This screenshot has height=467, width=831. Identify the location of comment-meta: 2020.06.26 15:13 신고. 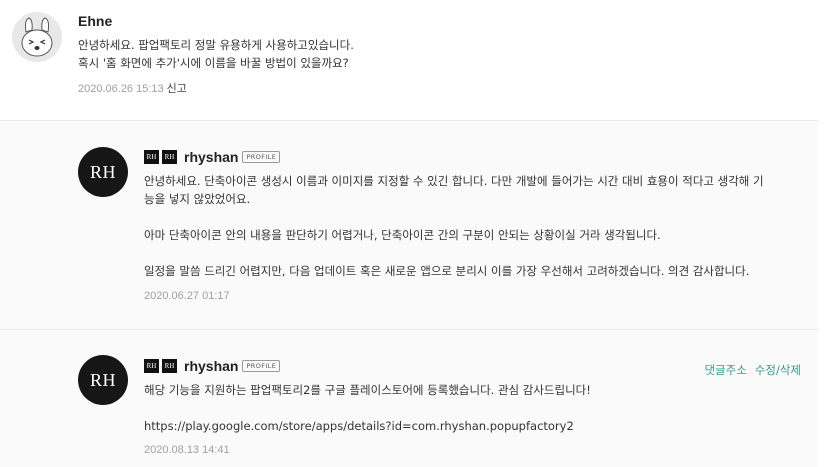
(132, 88).